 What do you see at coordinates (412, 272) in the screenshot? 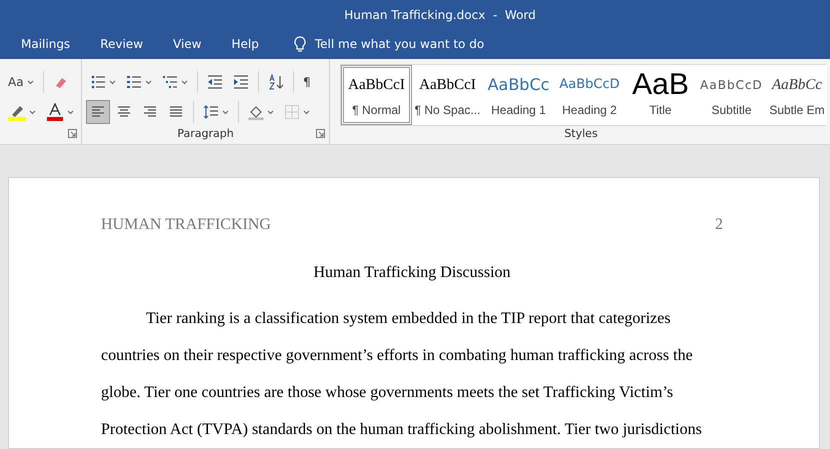
I see `document-title: Human Trafficking Discussion` at bounding box center [412, 272].